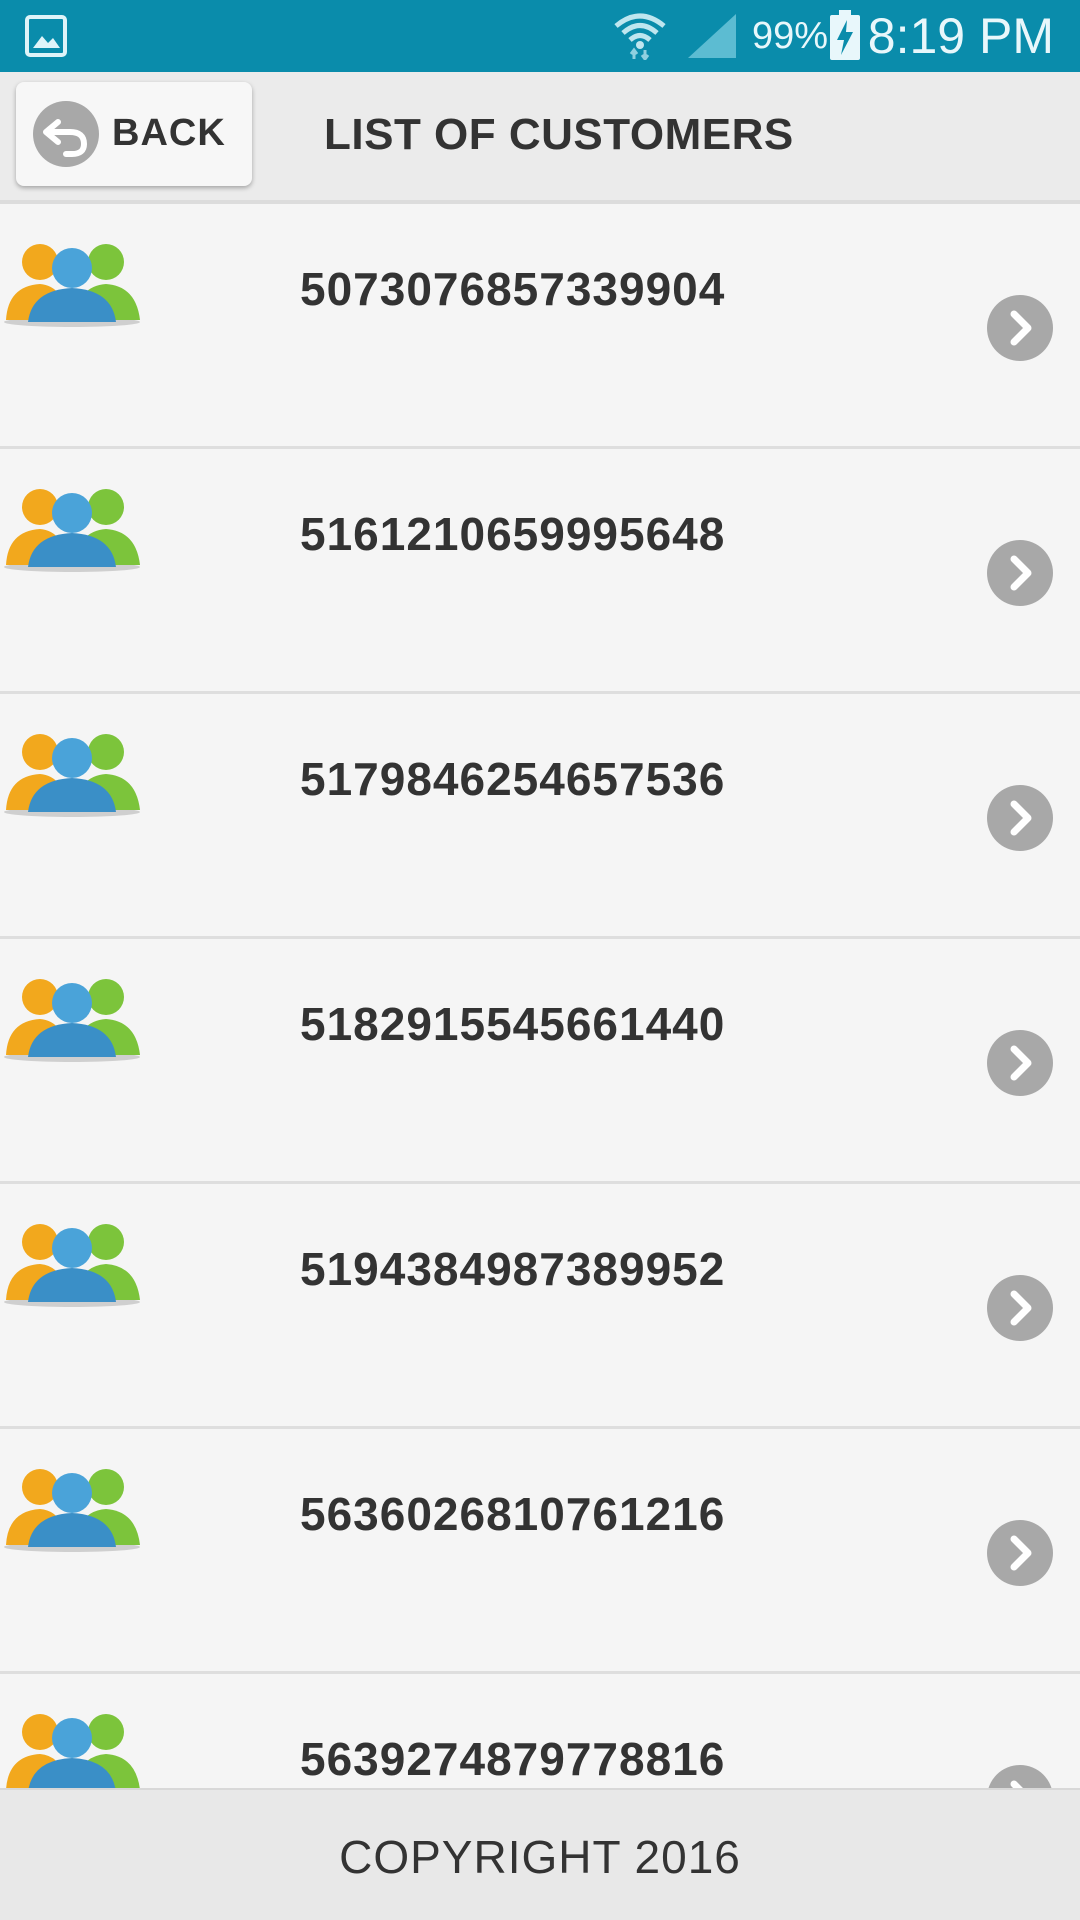 The image size is (1080, 1920). I want to click on back-button-label: BACK, so click(169, 133).